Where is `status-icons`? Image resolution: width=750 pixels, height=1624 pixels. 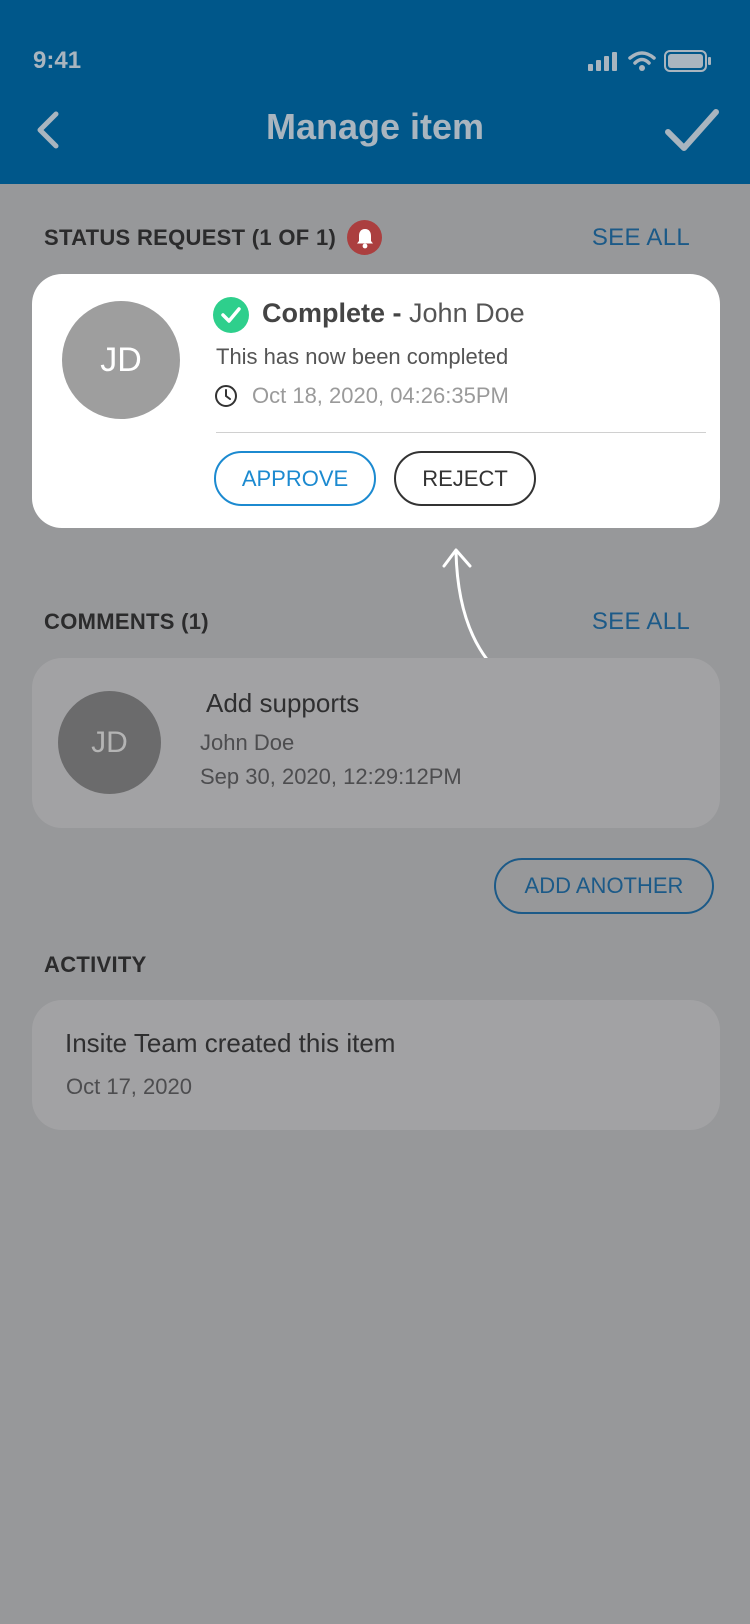 status-icons is located at coordinates (650, 61).